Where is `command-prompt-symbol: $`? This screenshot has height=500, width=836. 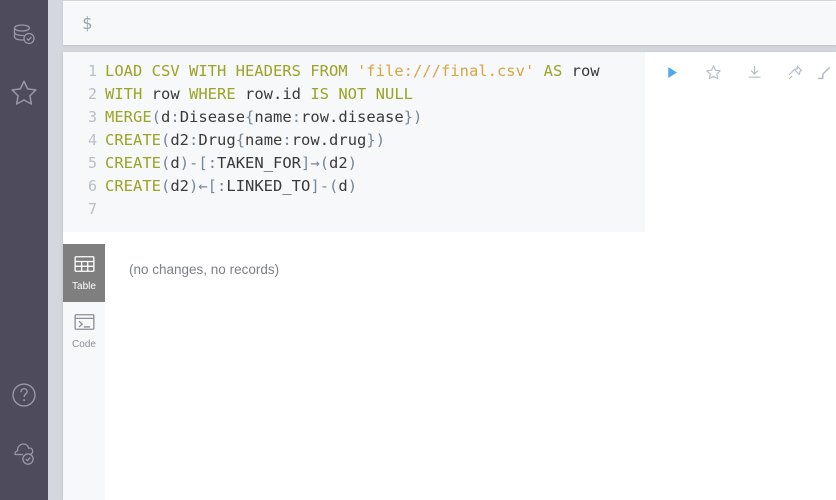 command-prompt-symbol: $ is located at coordinates (87, 23).